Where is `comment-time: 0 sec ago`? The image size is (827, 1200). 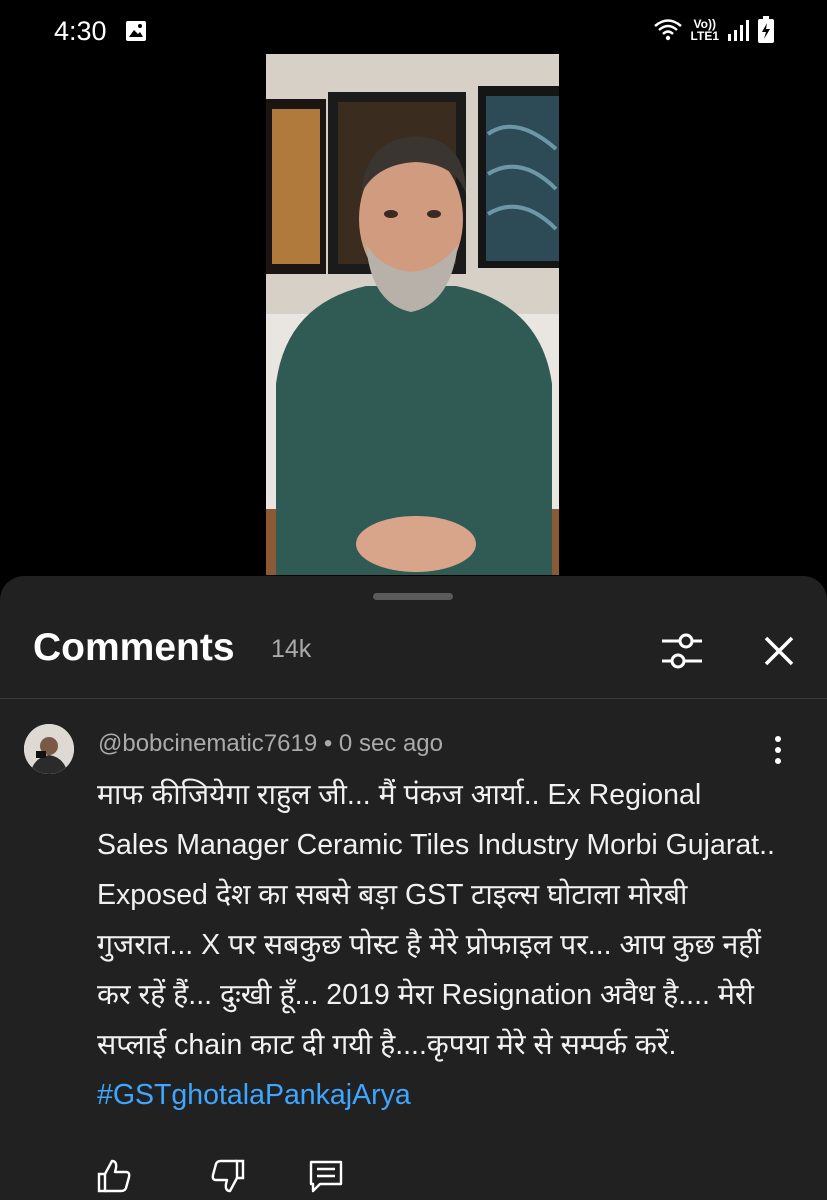
comment-time: 0 sec ago is located at coordinates (390, 743).